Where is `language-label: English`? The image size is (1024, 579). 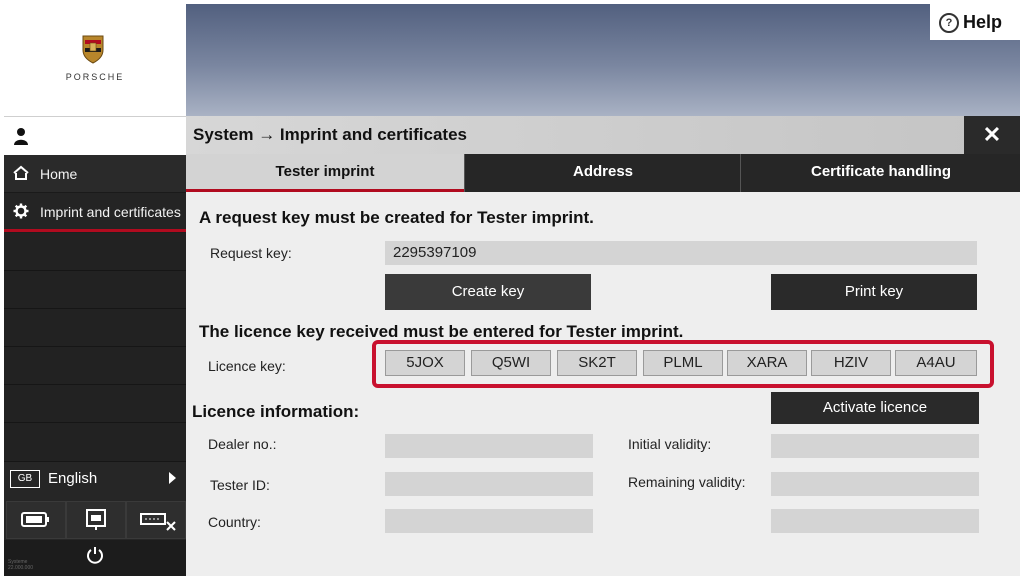
language-label: English is located at coordinates (73, 478).